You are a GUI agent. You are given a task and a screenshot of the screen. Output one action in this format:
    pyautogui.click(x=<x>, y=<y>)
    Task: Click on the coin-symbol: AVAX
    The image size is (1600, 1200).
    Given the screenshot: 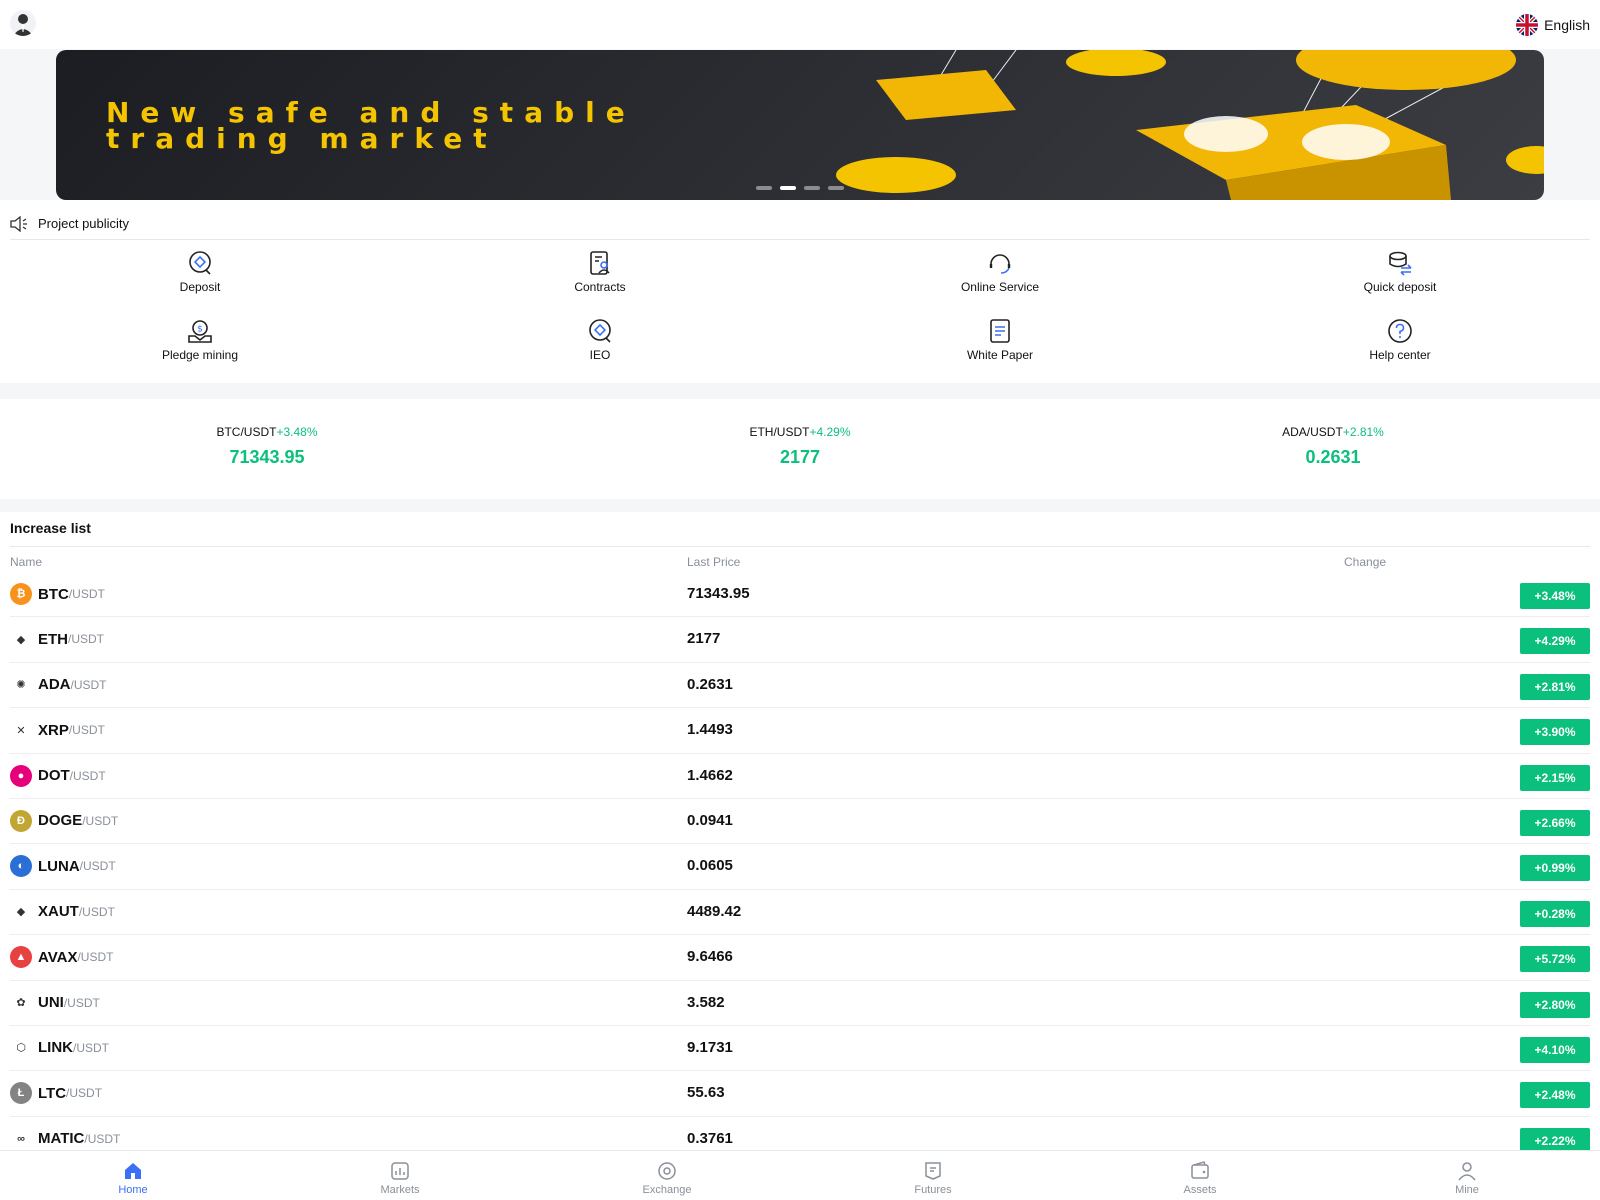 What is the action you would take?
    pyautogui.click(x=58, y=957)
    